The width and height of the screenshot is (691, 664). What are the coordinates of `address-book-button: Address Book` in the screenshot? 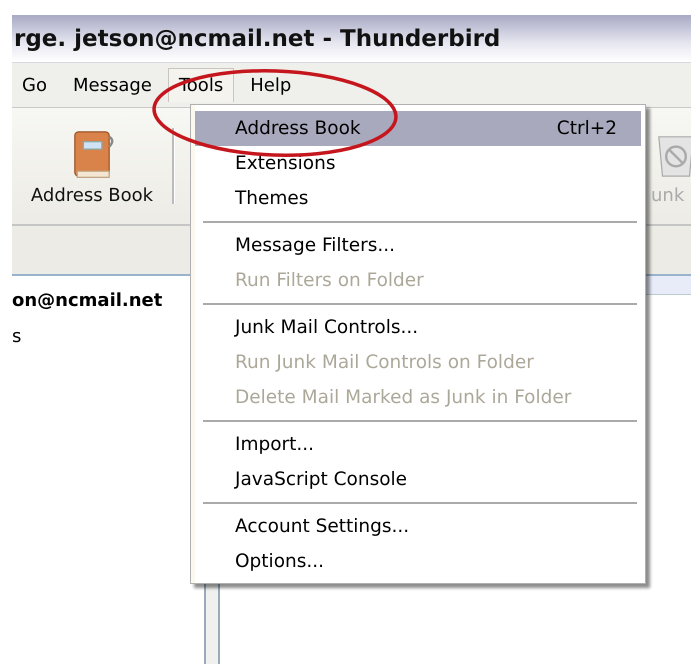 It's located at (92, 166).